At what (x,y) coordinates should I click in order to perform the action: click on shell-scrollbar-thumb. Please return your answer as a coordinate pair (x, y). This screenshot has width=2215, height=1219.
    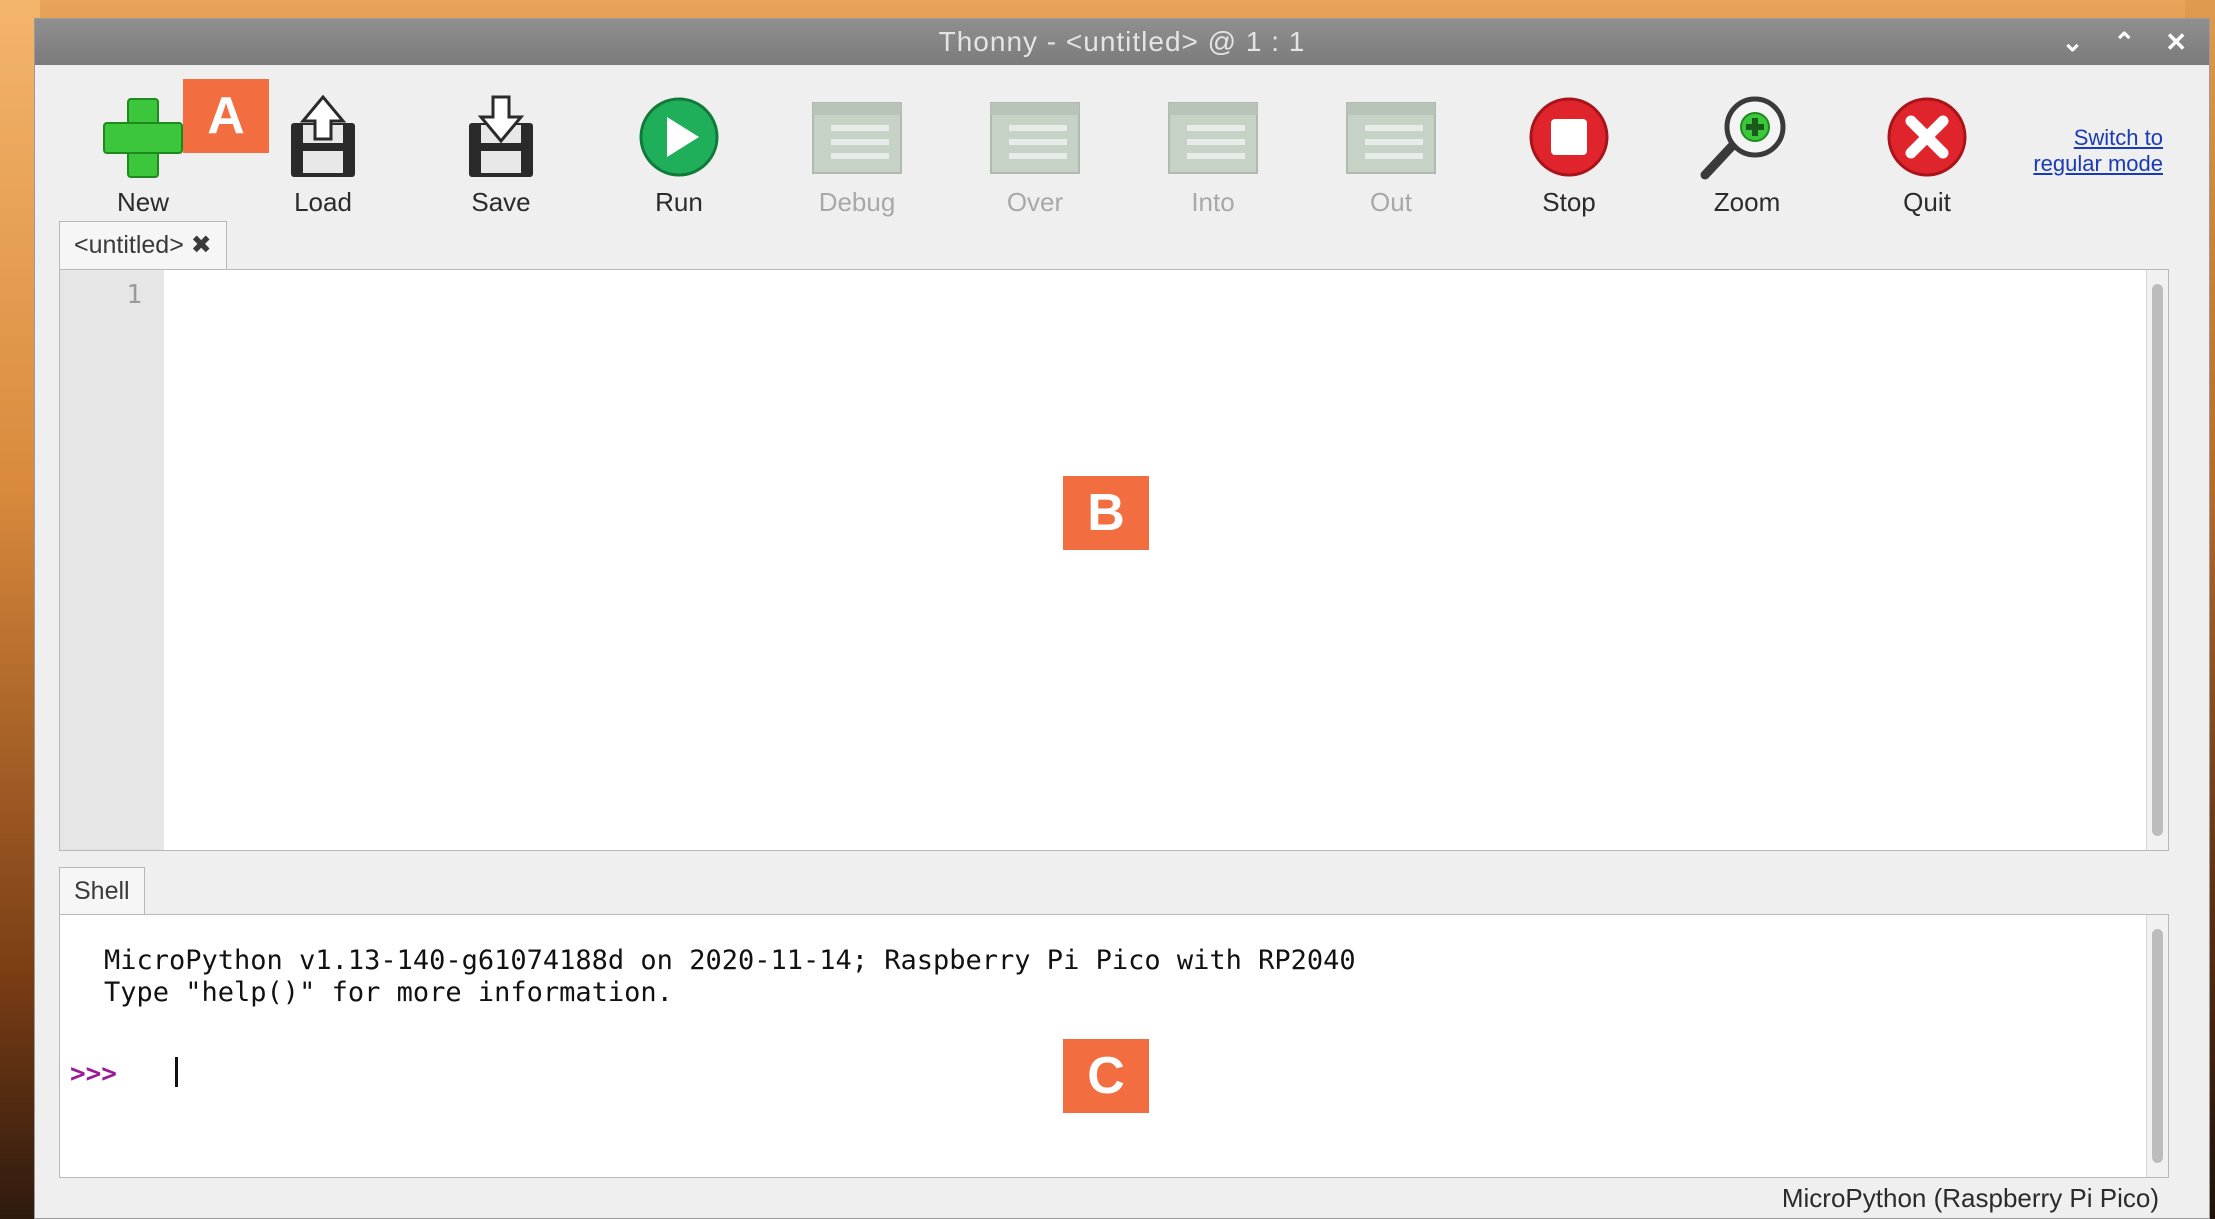
    Looking at the image, I should click on (2157, 1046).